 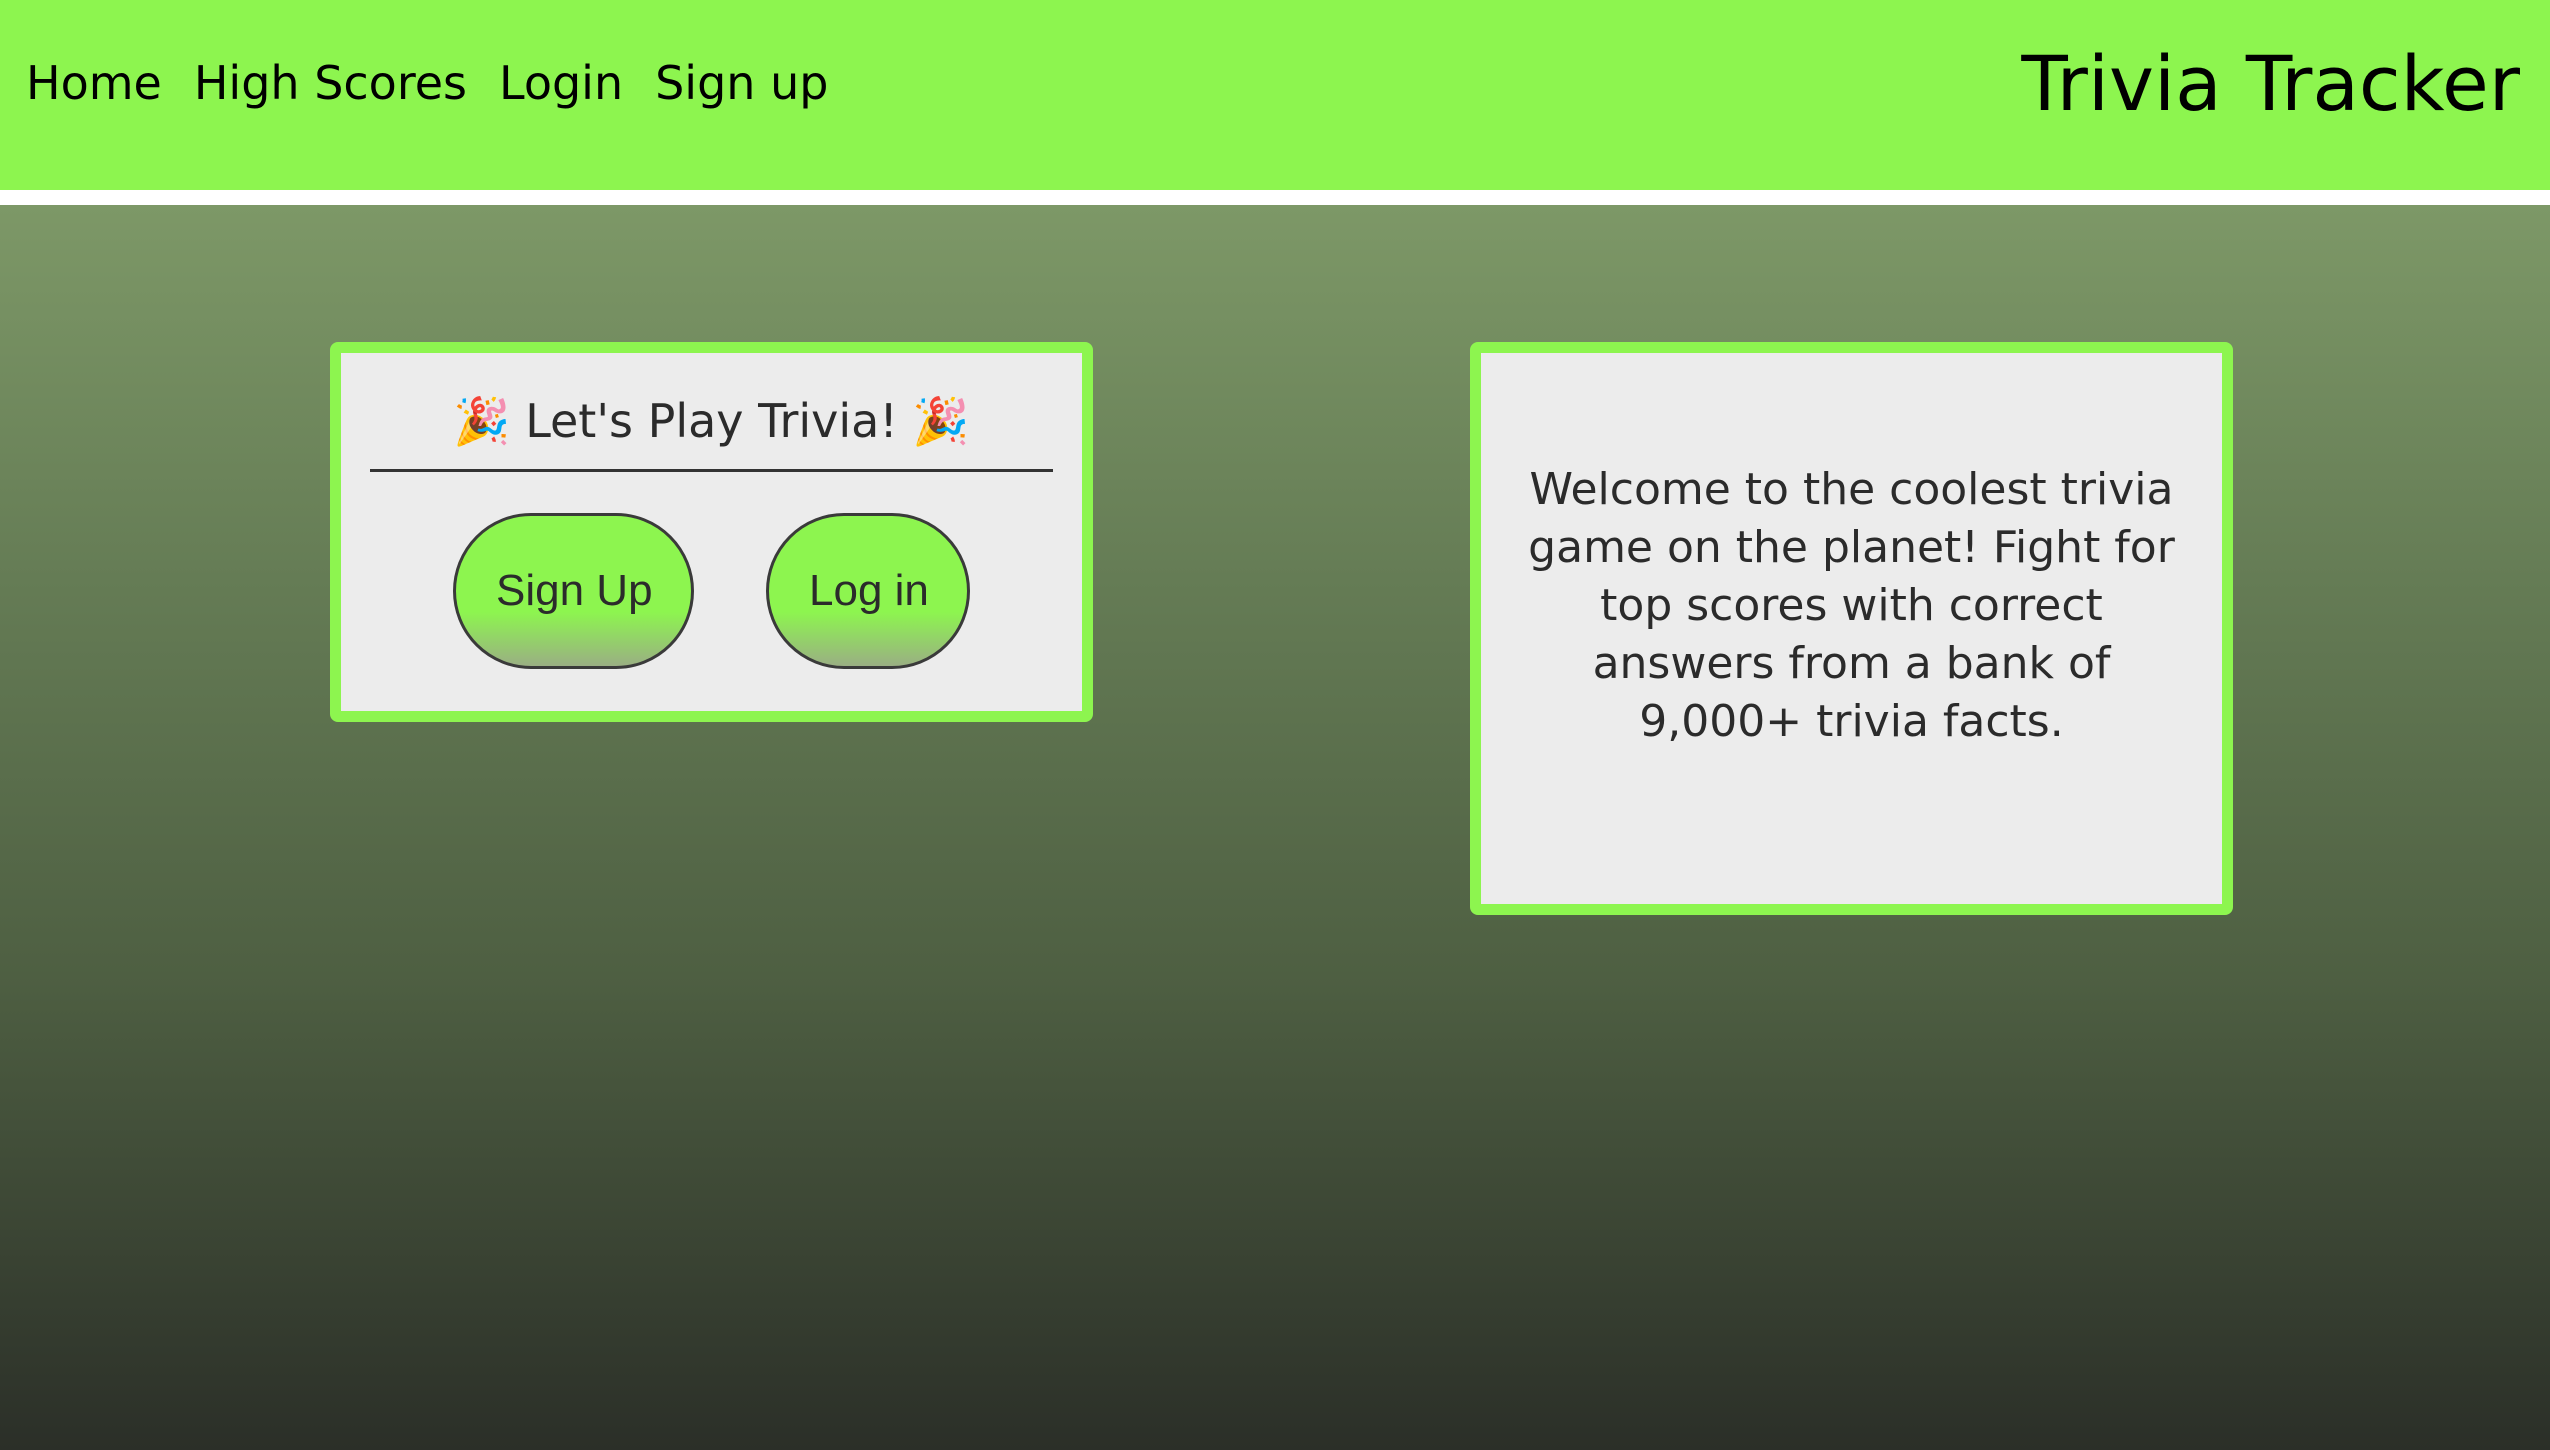 I want to click on play-trivia-card: 🎉 Let's Play Trivia! 🎉 Sign Up Log in, so click(x=711, y=532).